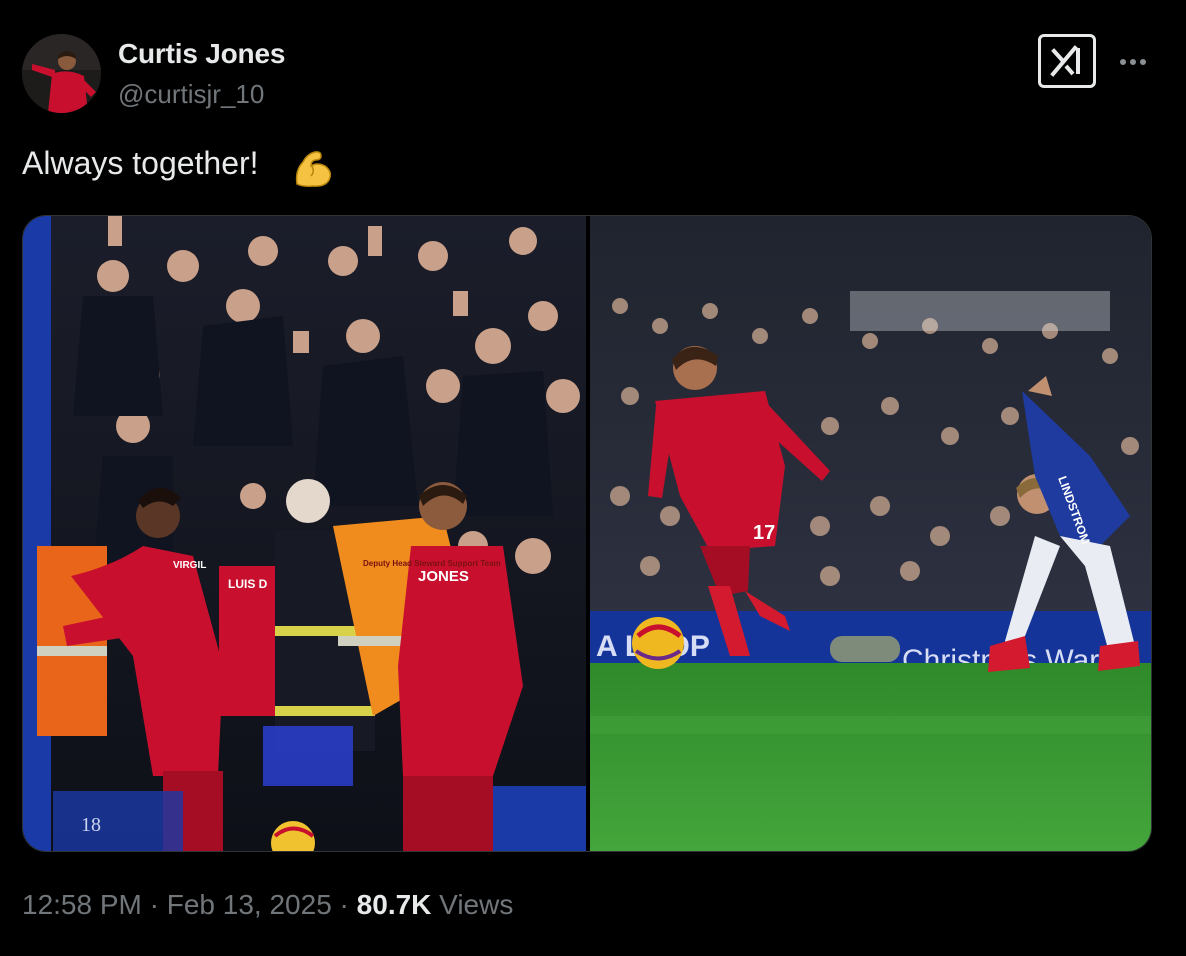 The height and width of the screenshot is (956, 1186). What do you see at coordinates (201, 54) in the screenshot?
I see `author-display-name: Curtis Jones` at bounding box center [201, 54].